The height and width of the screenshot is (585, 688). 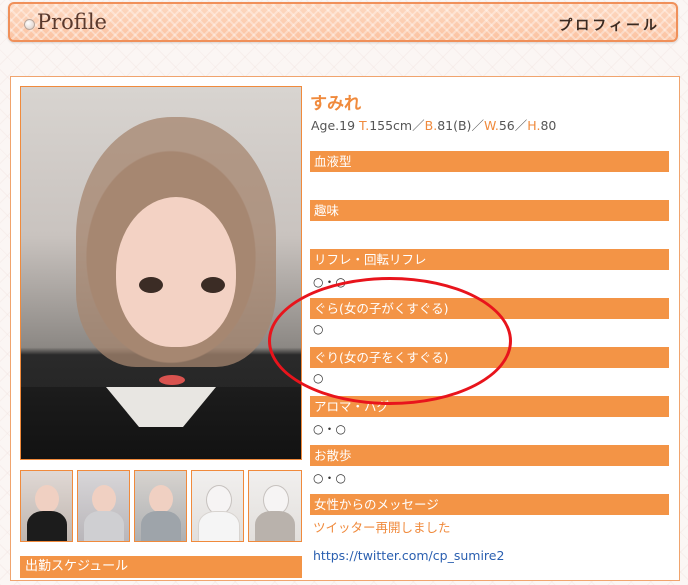 I want to click on photo-eye-left, so click(x=151, y=285).